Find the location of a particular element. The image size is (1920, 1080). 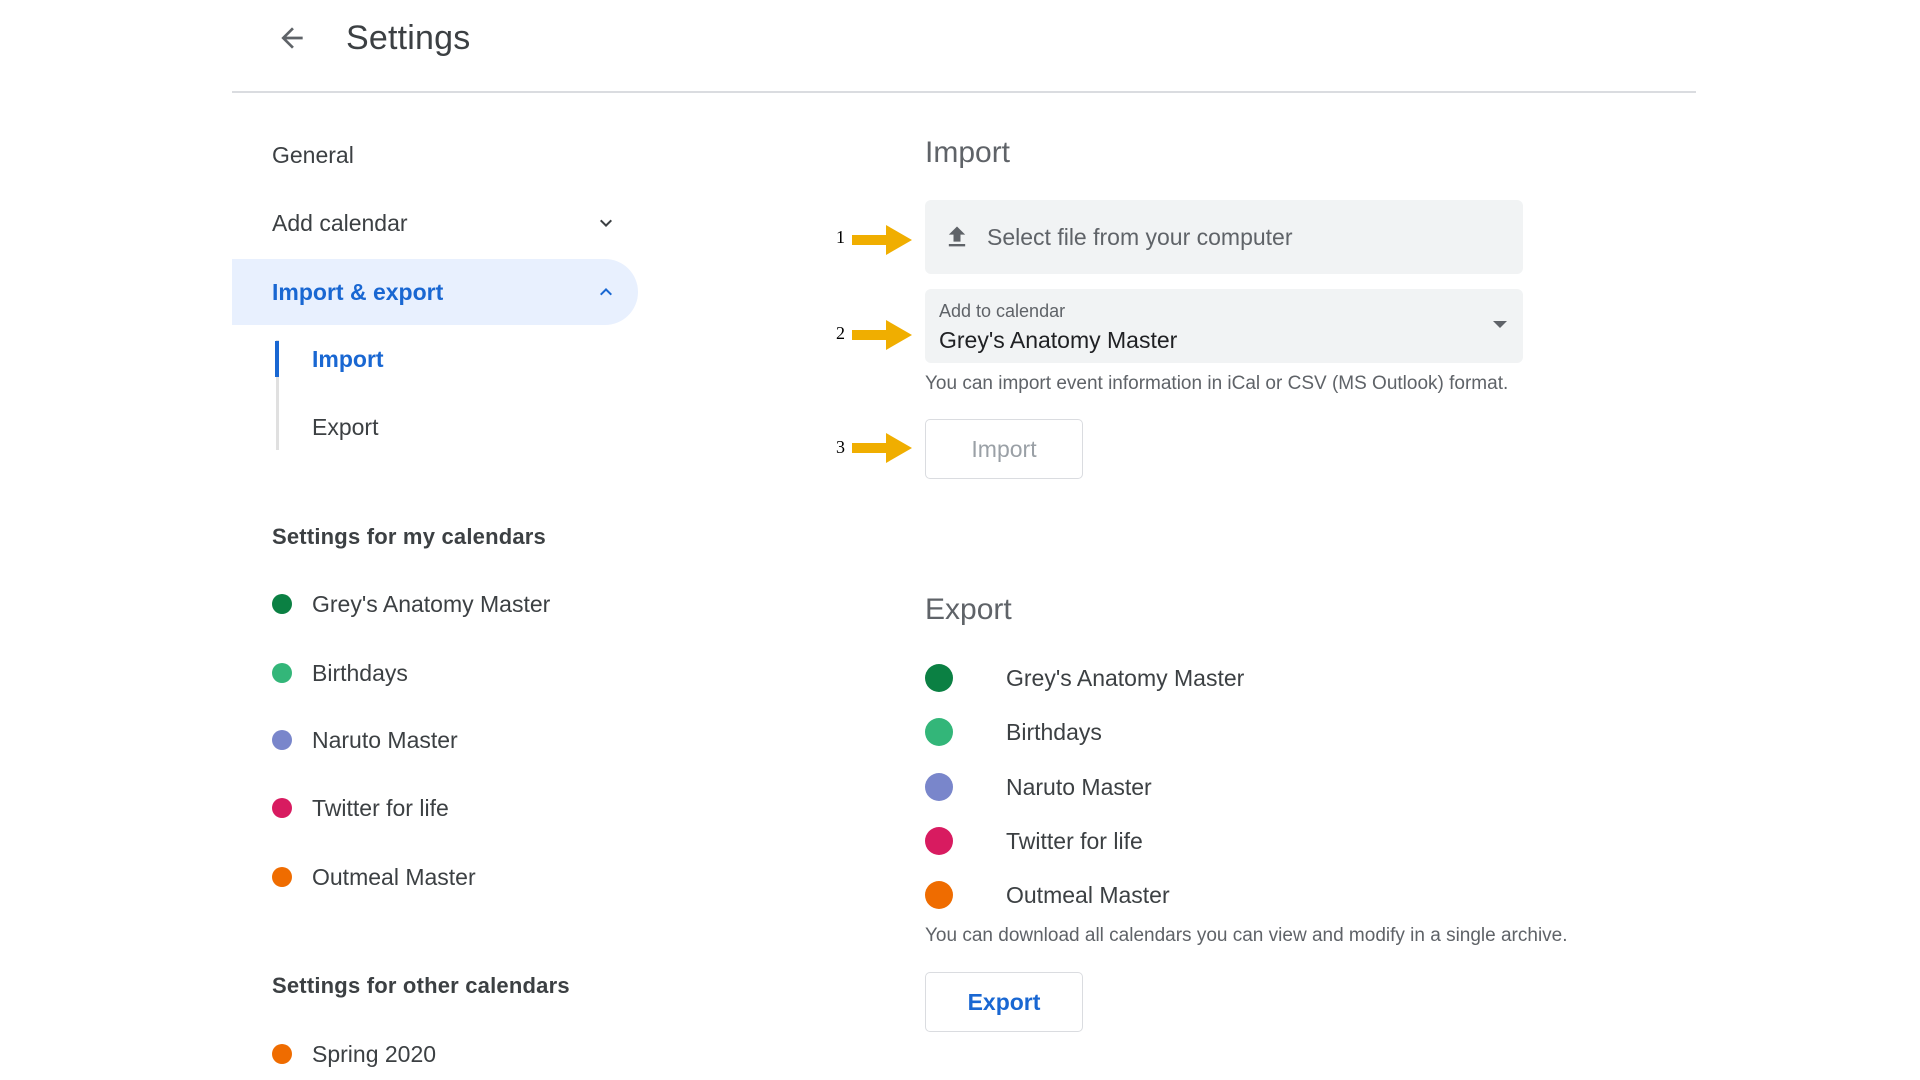

sidebar-subitem-import: Import is located at coordinates (348, 359).